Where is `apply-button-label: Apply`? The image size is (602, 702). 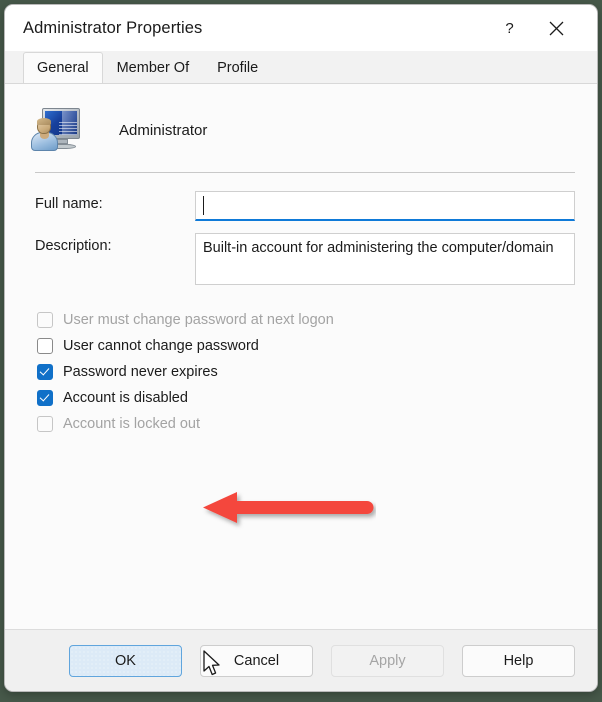
apply-button-label: Apply is located at coordinates (387, 660).